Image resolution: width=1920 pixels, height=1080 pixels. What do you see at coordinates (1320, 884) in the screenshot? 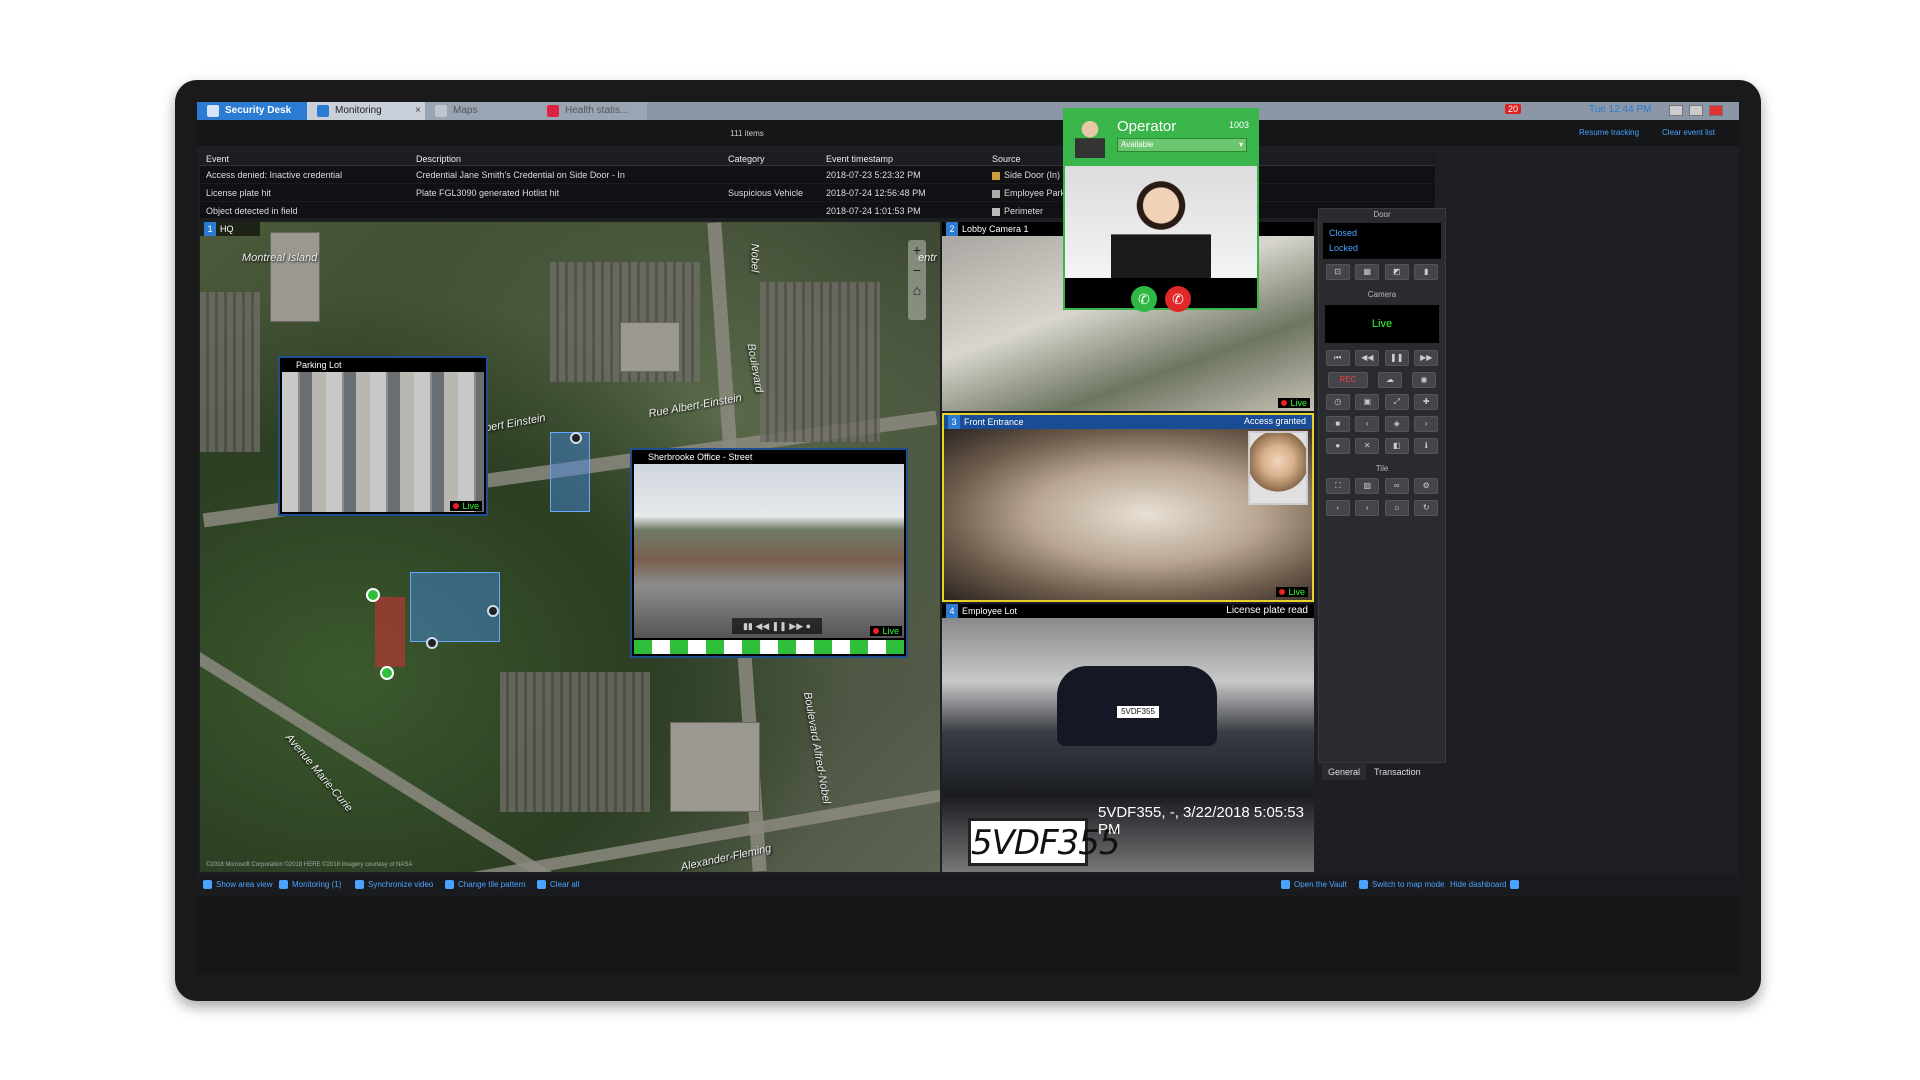
I see `button-label: Open the Vault` at bounding box center [1320, 884].